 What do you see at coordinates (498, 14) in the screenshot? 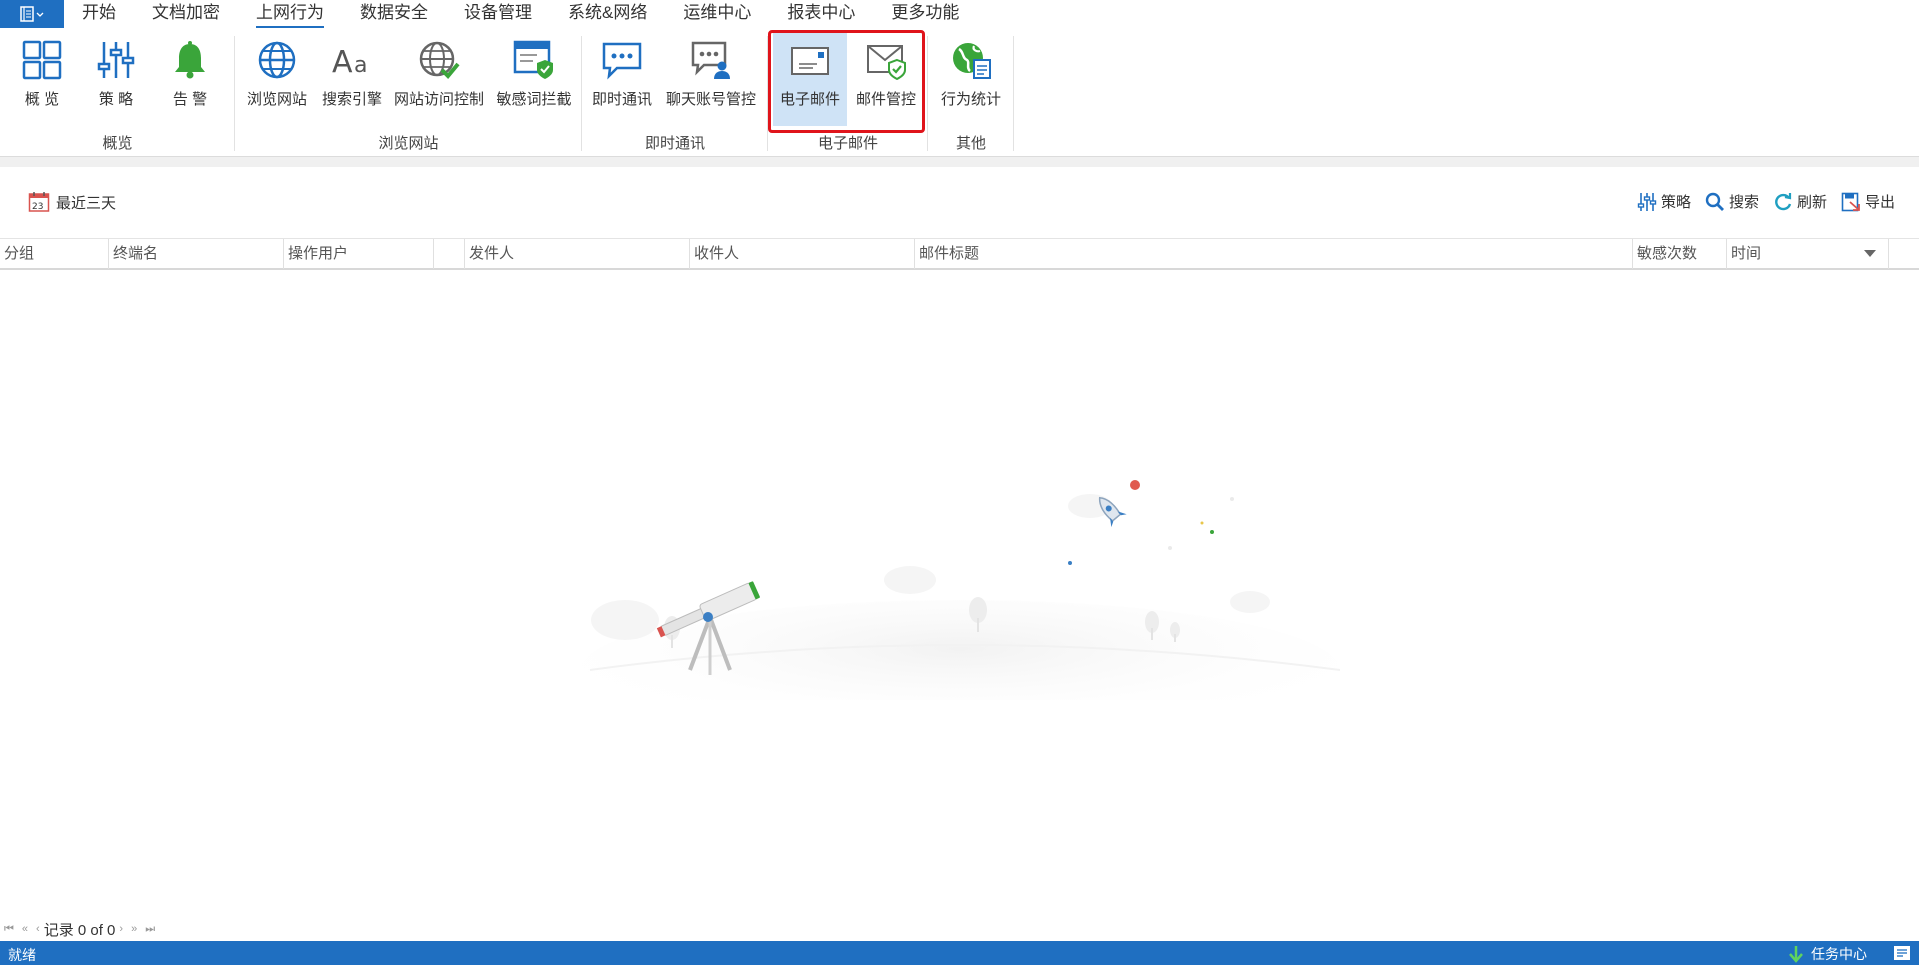
I see `tab-device-management: 设备管理` at bounding box center [498, 14].